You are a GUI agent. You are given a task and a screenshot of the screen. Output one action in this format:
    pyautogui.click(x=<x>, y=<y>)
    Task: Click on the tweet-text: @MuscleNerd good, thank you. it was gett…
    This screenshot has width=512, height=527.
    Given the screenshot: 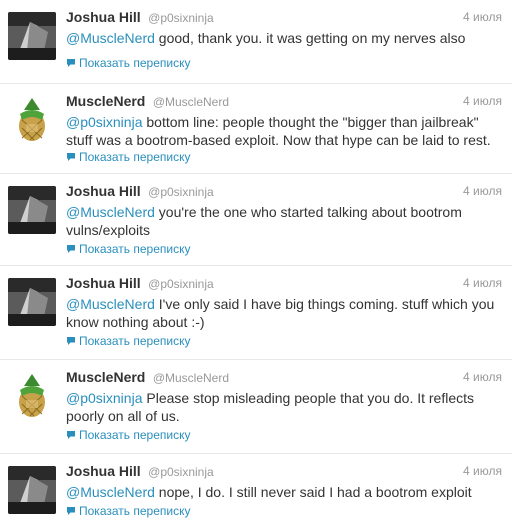 What is the action you would take?
    pyautogui.click(x=285, y=38)
    